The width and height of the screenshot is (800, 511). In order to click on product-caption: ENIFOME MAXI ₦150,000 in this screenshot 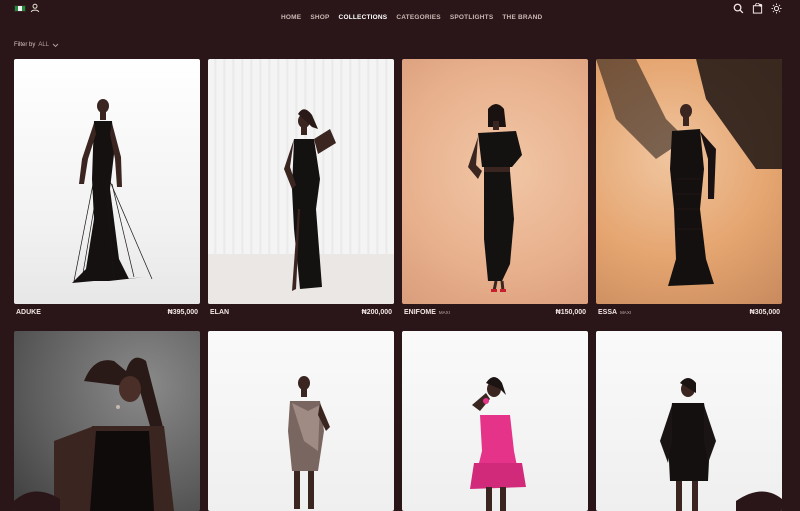, I will do `click(495, 312)`.